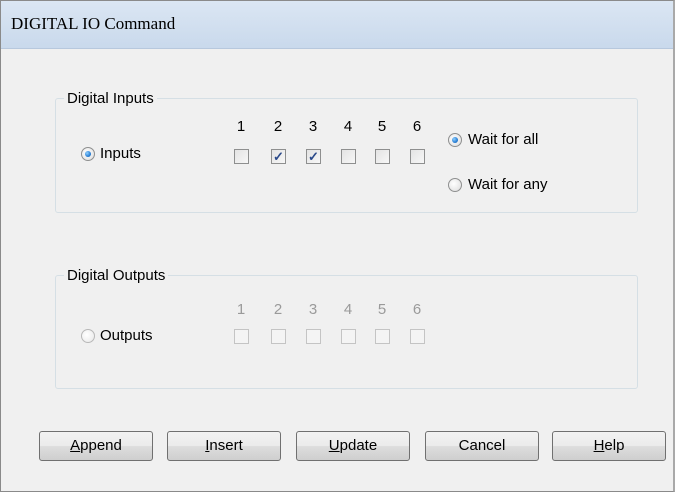  What do you see at coordinates (278, 126) in the screenshot?
I see `input-column-2: 2` at bounding box center [278, 126].